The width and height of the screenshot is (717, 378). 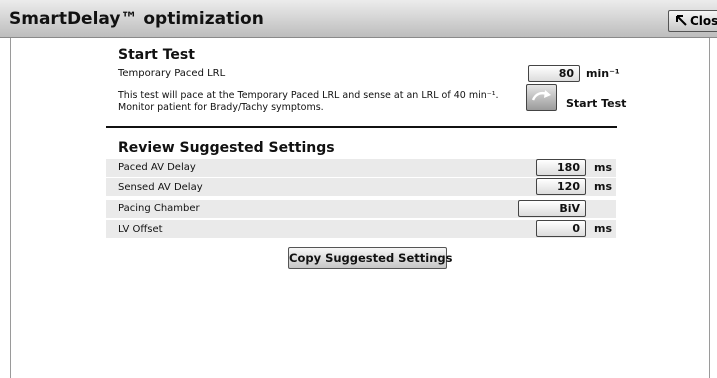 What do you see at coordinates (703, 21) in the screenshot?
I see `close-button-label: Close` at bounding box center [703, 21].